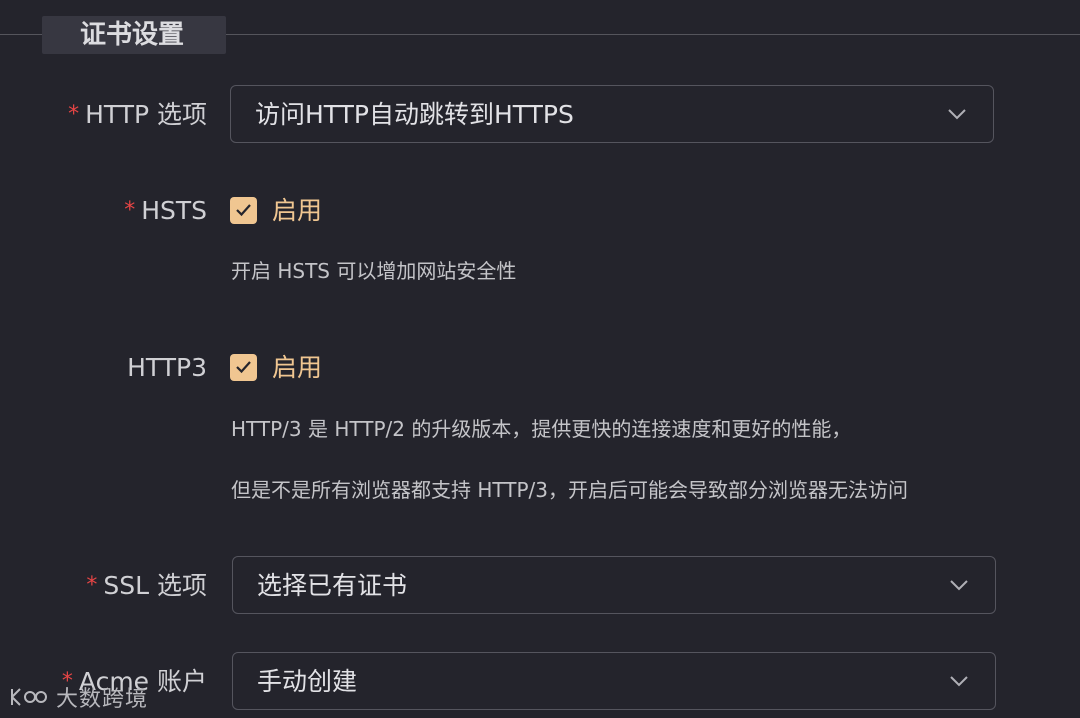  I want to click on http-option-select: 访问HTTP自动跳转到HTTPS, so click(612, 114).